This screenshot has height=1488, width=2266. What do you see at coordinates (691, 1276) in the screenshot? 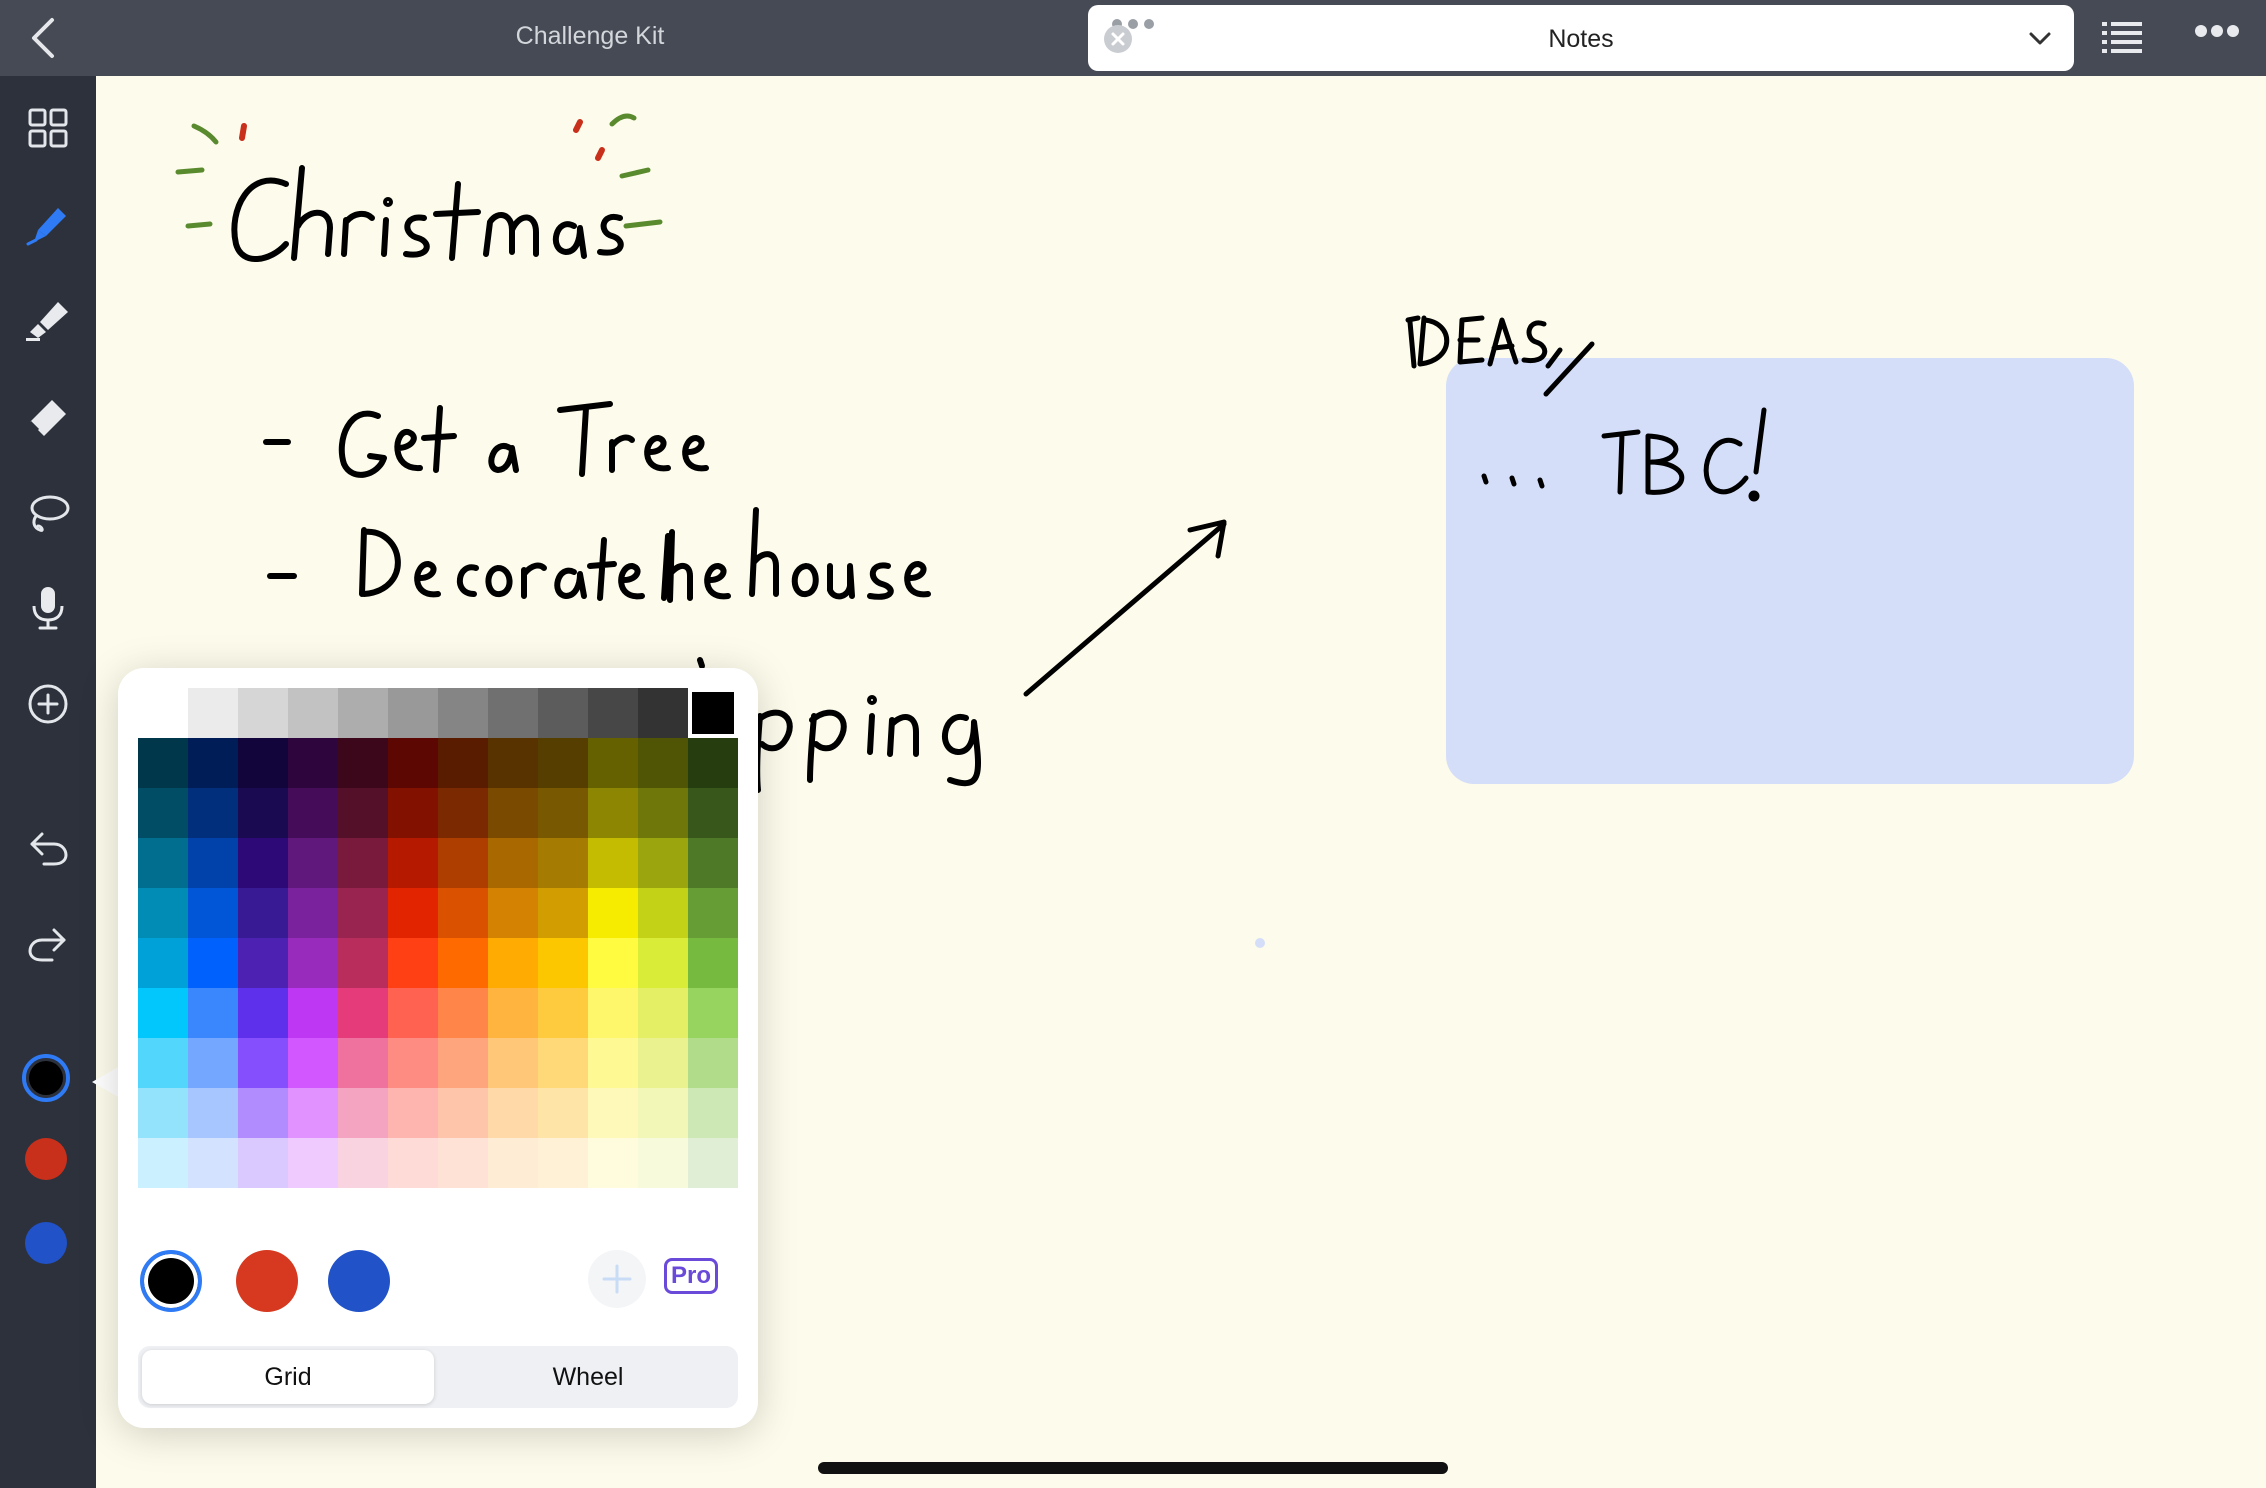
I see `pro-badge: Pro` at bounding box center [691, 1276].